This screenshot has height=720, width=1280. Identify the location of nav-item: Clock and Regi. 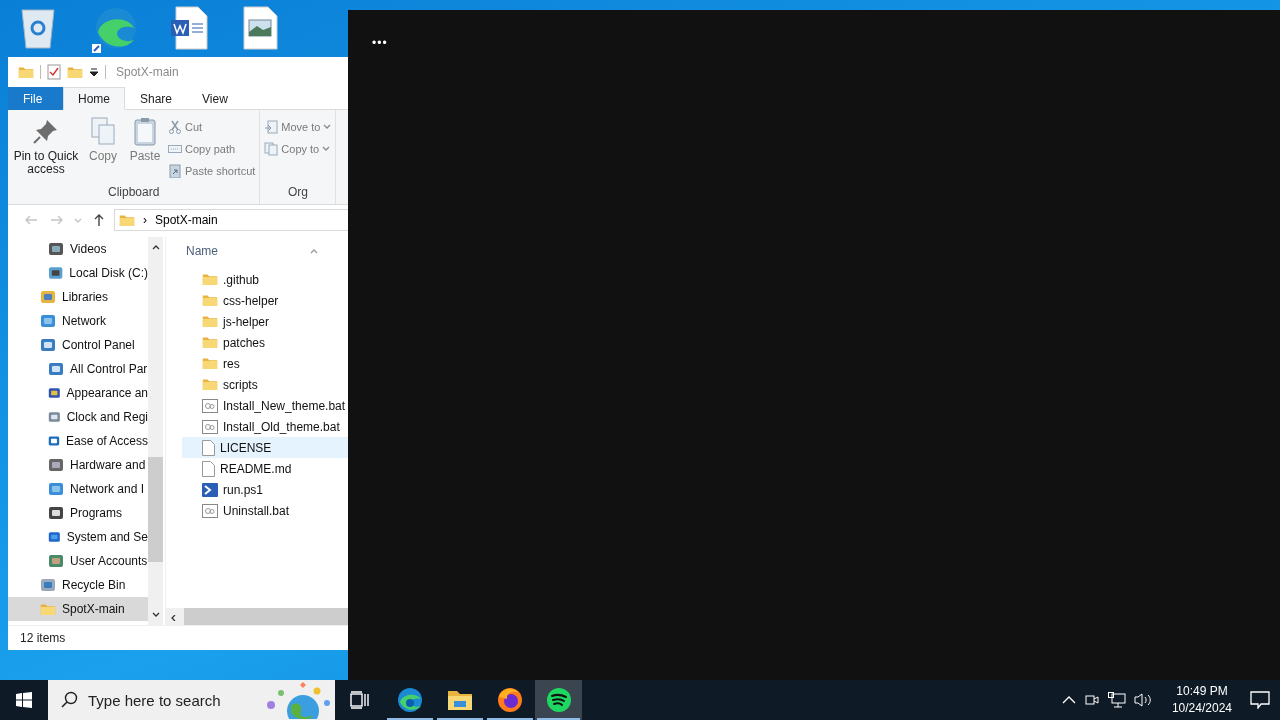
(78, 417).